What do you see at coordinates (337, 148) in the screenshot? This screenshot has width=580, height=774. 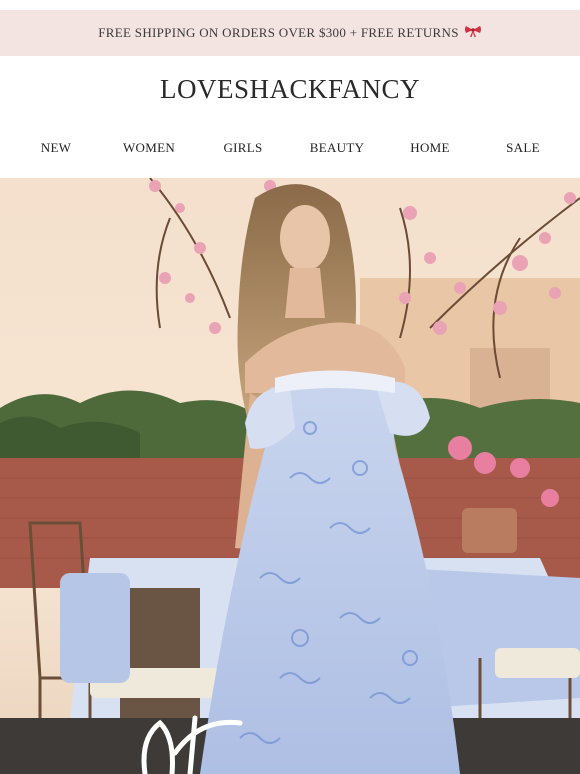 I see `nav-item-beauty: BEAUTY` at bounding box center [337, 148].